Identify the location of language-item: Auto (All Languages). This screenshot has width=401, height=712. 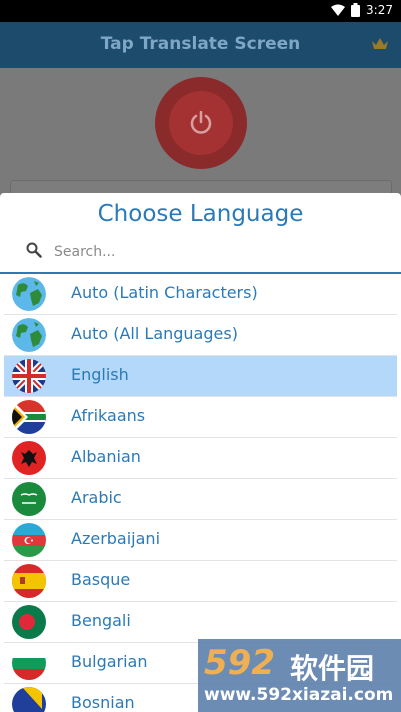
(200, 335).